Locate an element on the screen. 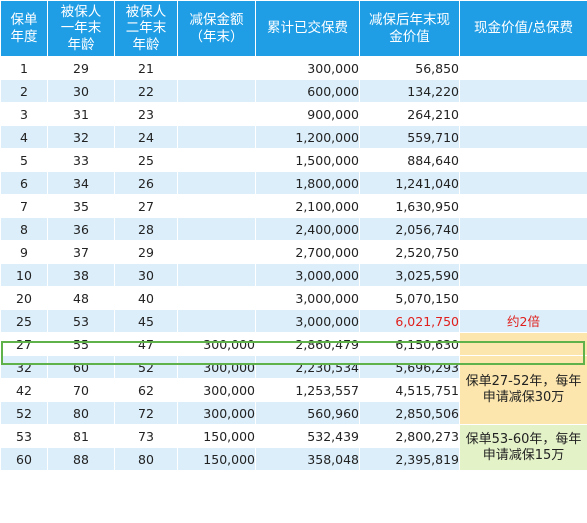  cell-age1: 36 is located at coordinates (81, 229).